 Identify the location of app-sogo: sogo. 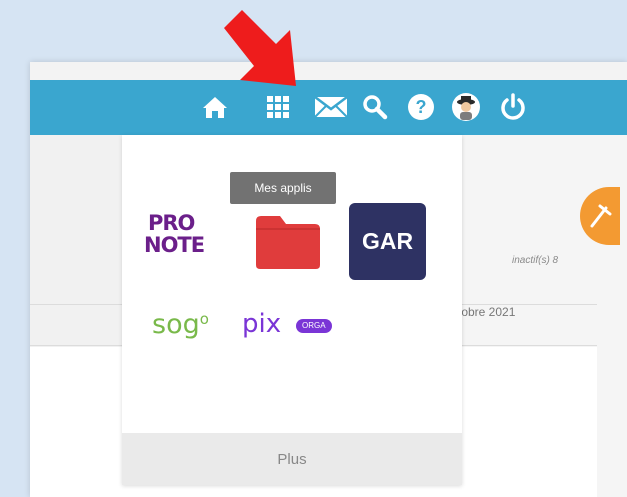
(189, 327).